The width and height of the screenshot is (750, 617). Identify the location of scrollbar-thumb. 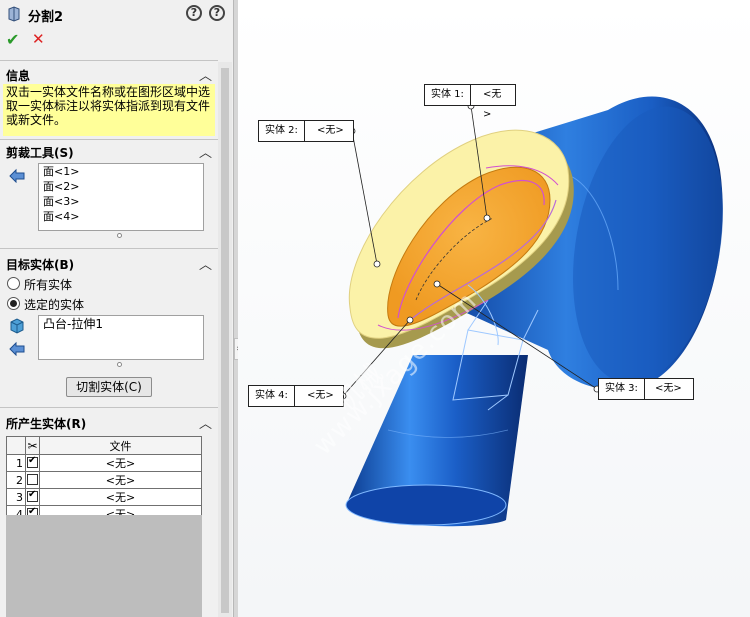
(225, 340).